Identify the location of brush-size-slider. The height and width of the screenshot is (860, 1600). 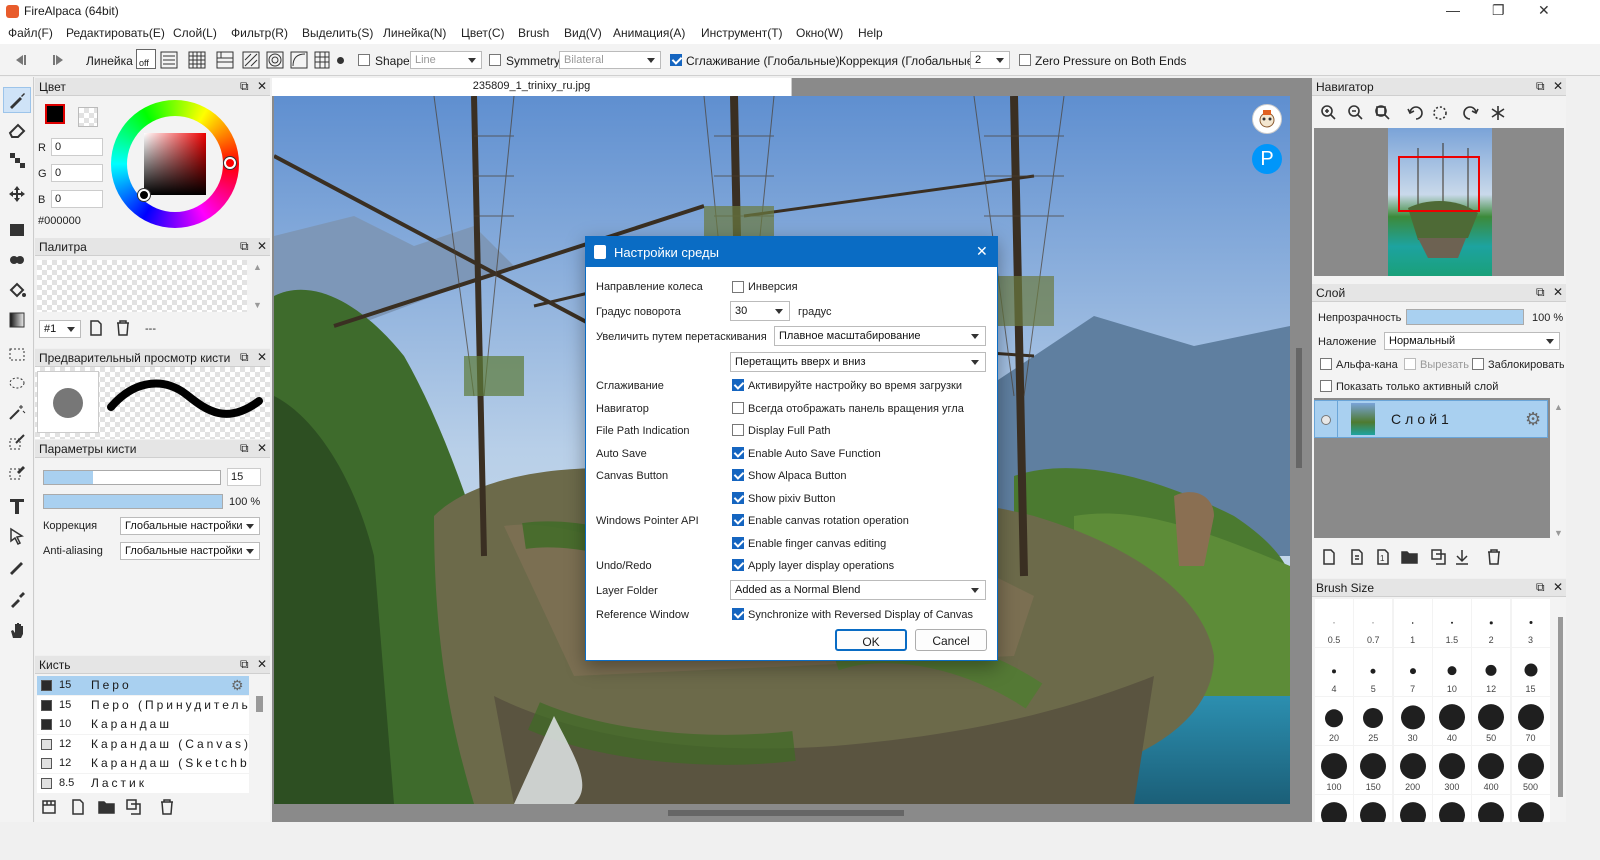
(132, 477).